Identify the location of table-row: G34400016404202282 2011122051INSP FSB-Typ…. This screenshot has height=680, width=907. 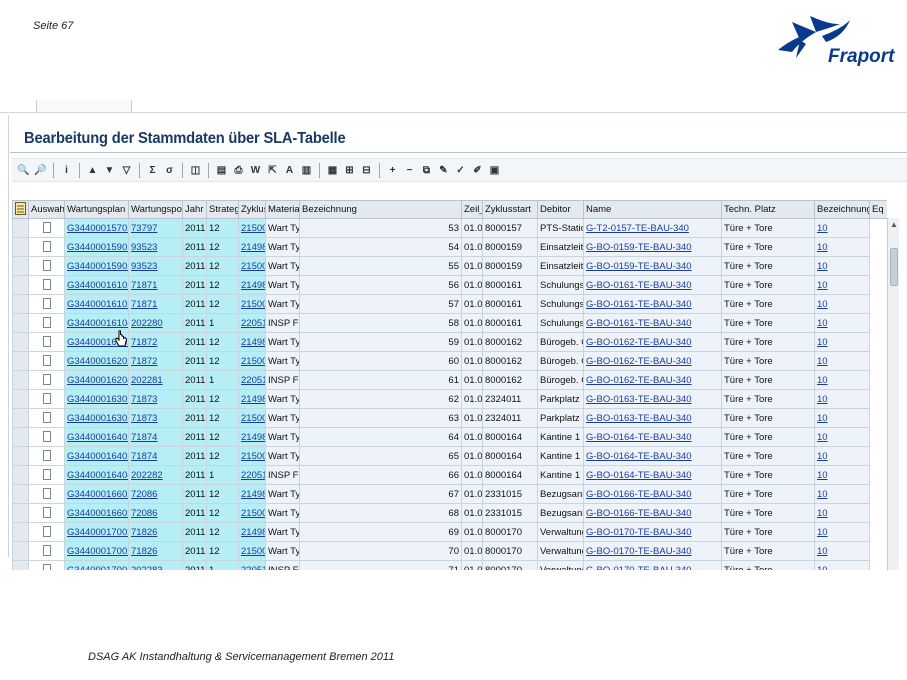
(450, 475).